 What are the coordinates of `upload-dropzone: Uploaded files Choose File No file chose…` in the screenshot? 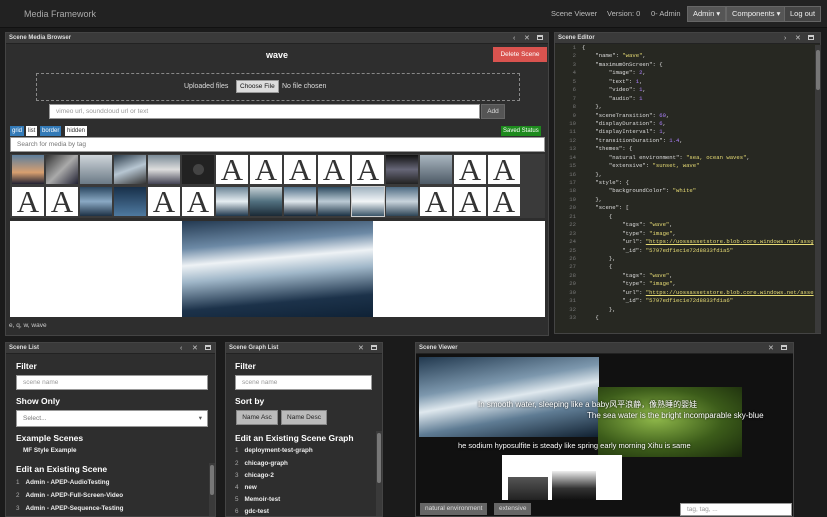 It's located at (278, 87).